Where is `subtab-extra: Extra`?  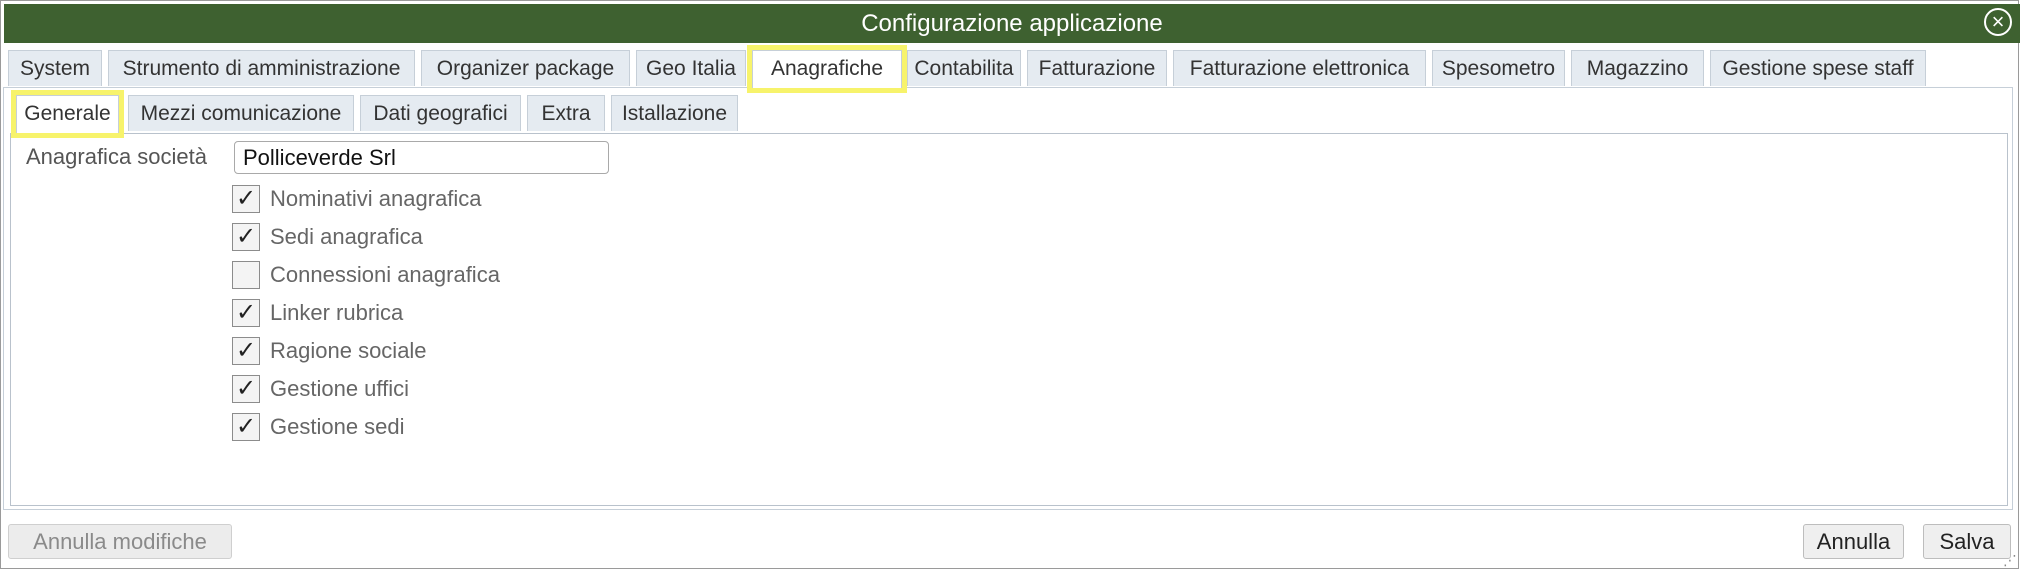 subtab-extra: Extra is located at coordinates (566, 113).